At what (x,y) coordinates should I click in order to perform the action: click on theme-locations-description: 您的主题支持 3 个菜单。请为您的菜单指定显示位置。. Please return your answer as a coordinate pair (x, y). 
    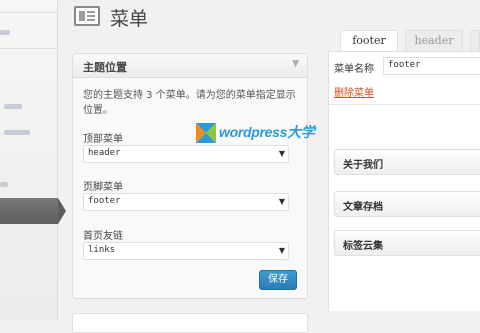
    Looking at the image, I should click on (189, 103).